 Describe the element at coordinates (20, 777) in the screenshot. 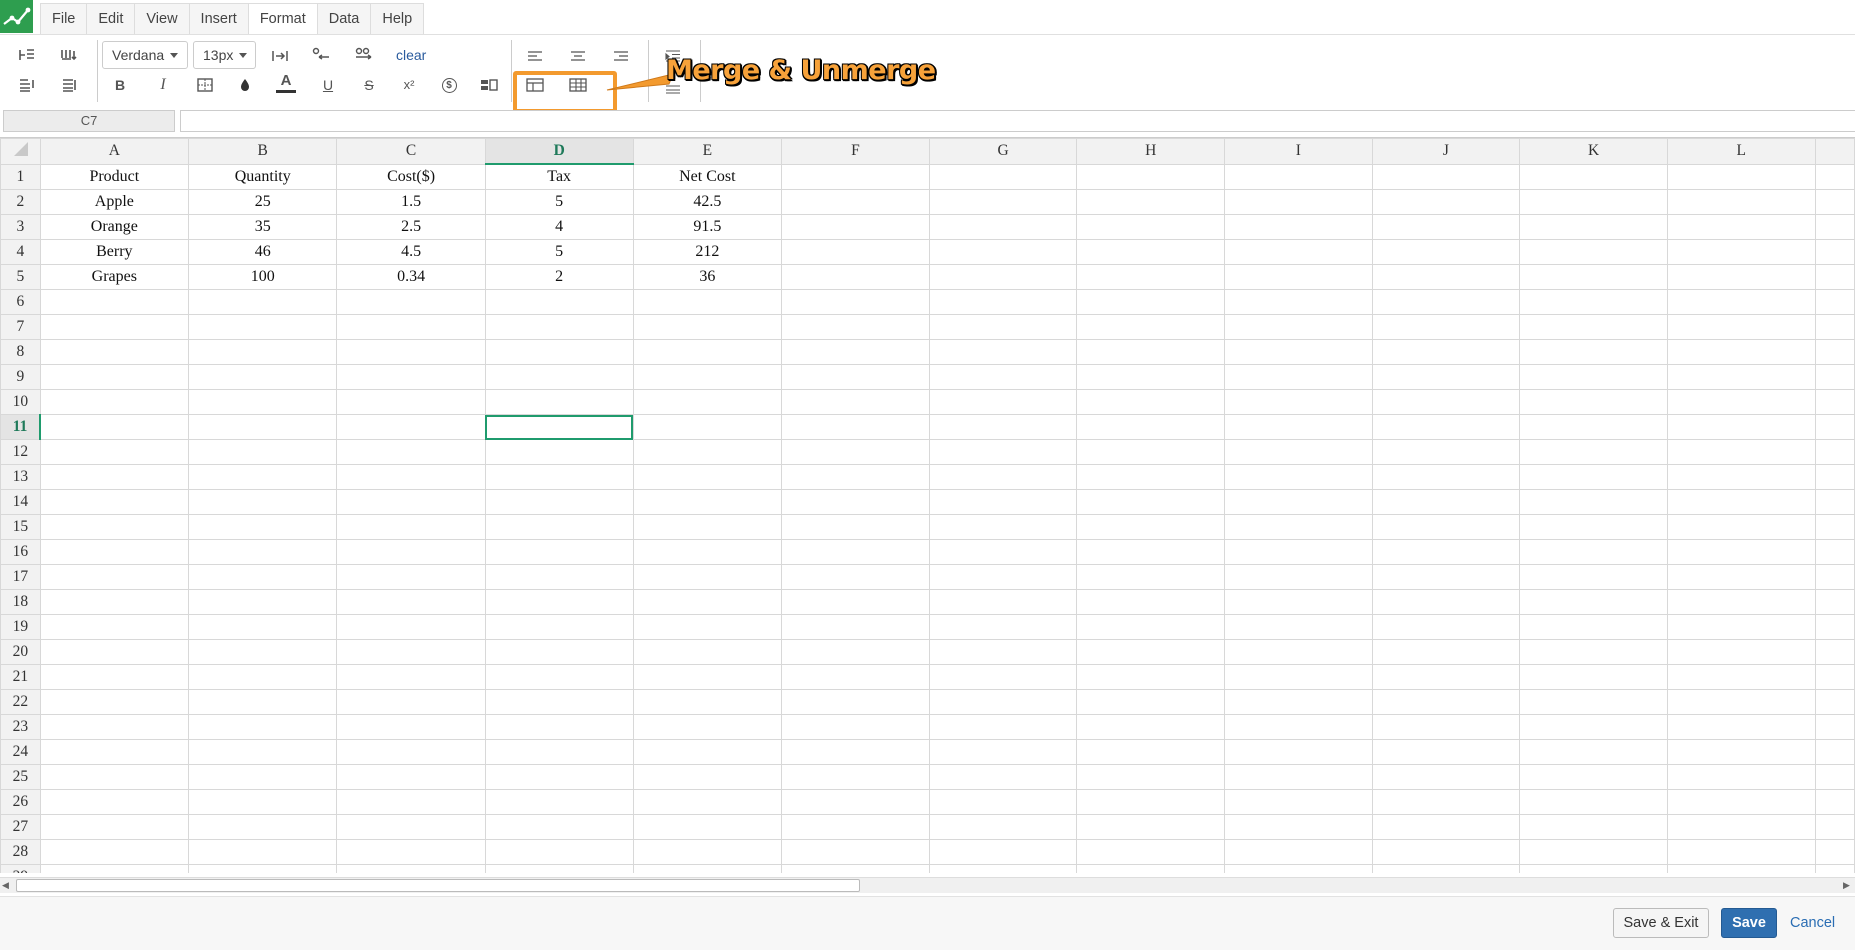

I see `row-header: 25` at that location.